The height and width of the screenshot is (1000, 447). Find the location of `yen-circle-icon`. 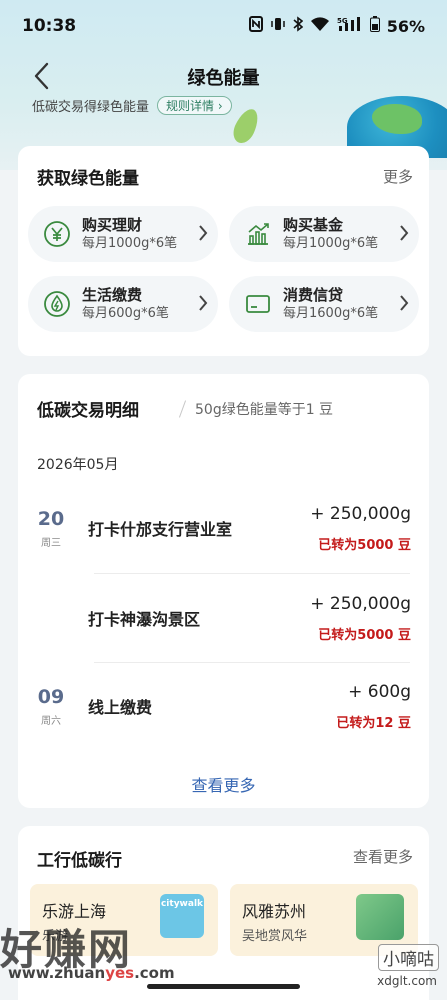

yen-circle-icon is located at coordinates (57, 234).